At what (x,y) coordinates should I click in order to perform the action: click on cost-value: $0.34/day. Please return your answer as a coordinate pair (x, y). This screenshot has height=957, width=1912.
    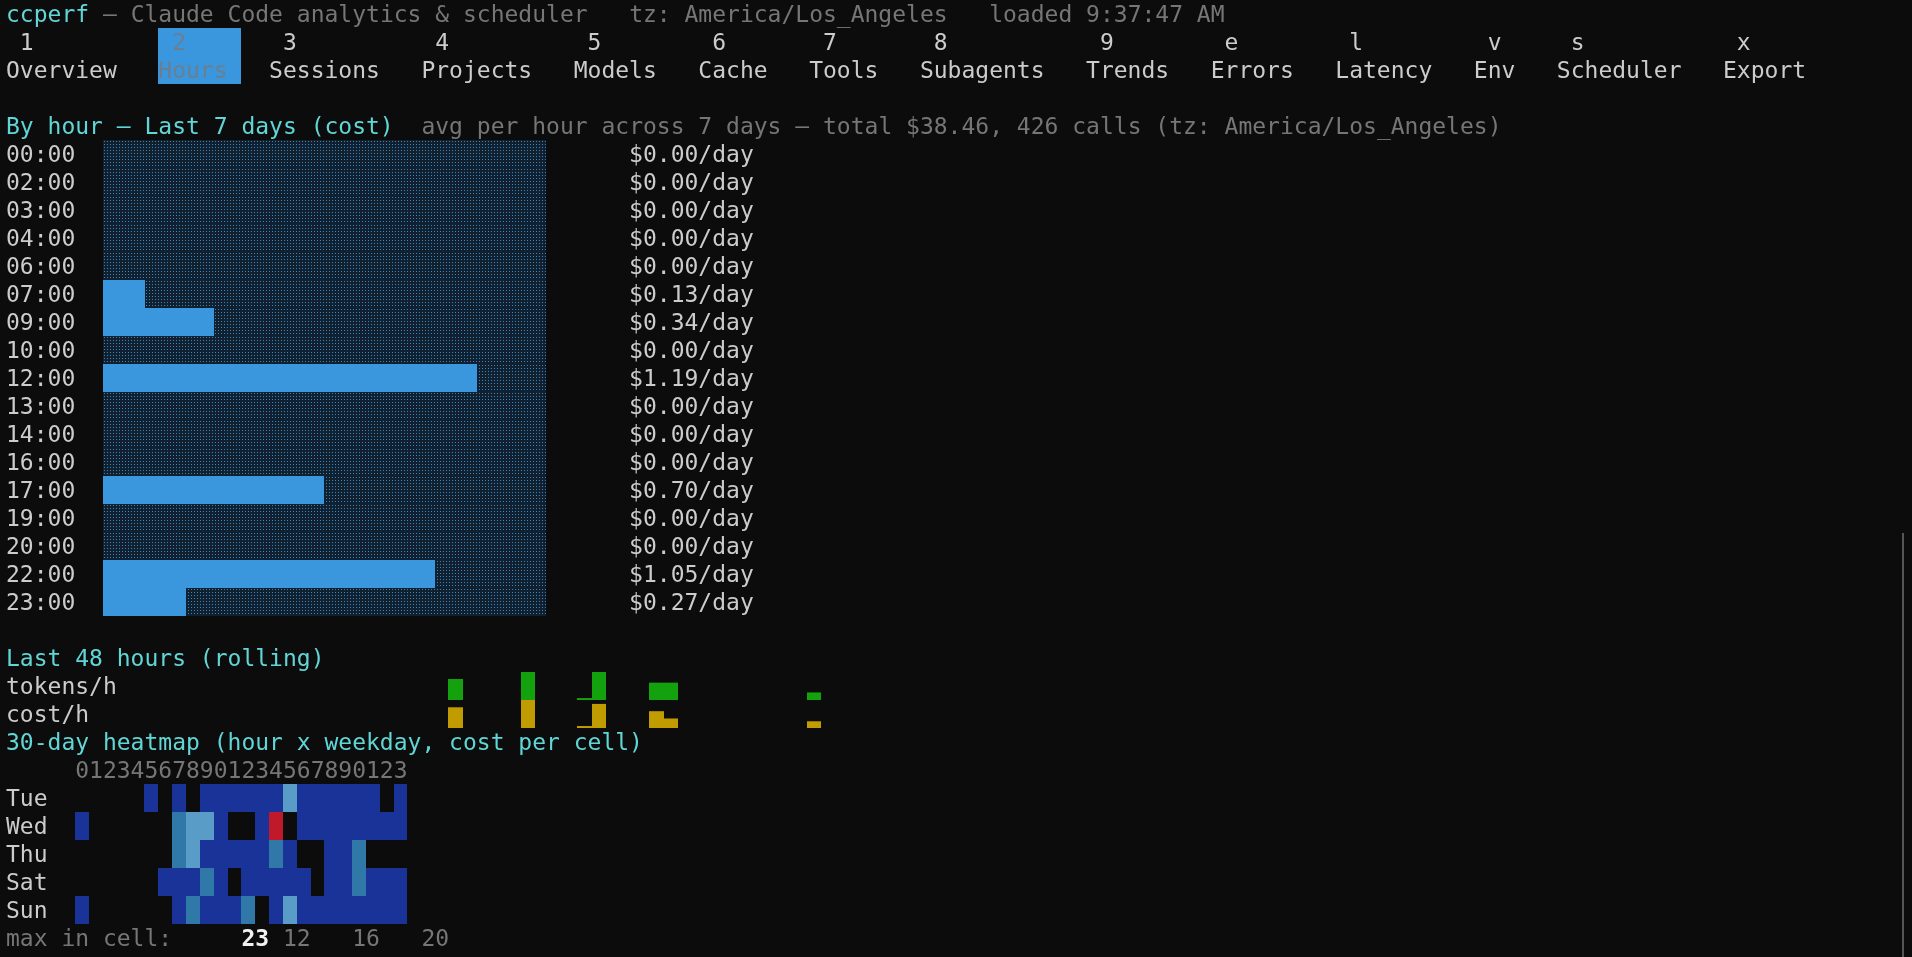
    Looking at the image, I should click on (691, 322).